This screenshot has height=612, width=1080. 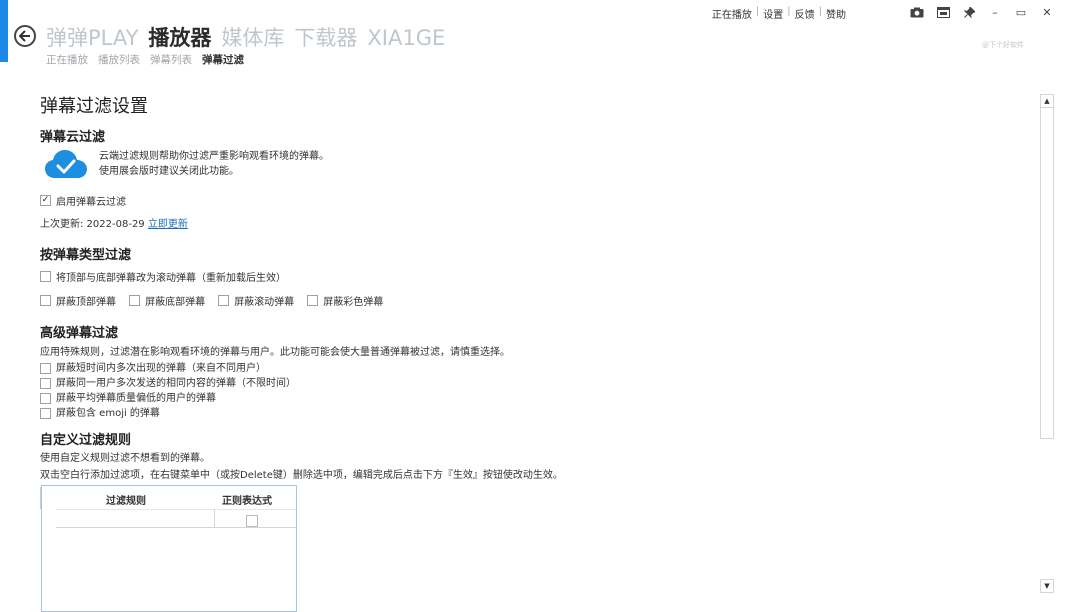 What do you see at coordinates (66, 164) in the screenshot?
I see `cloud-check-icon` at bounding box center [66, 164].